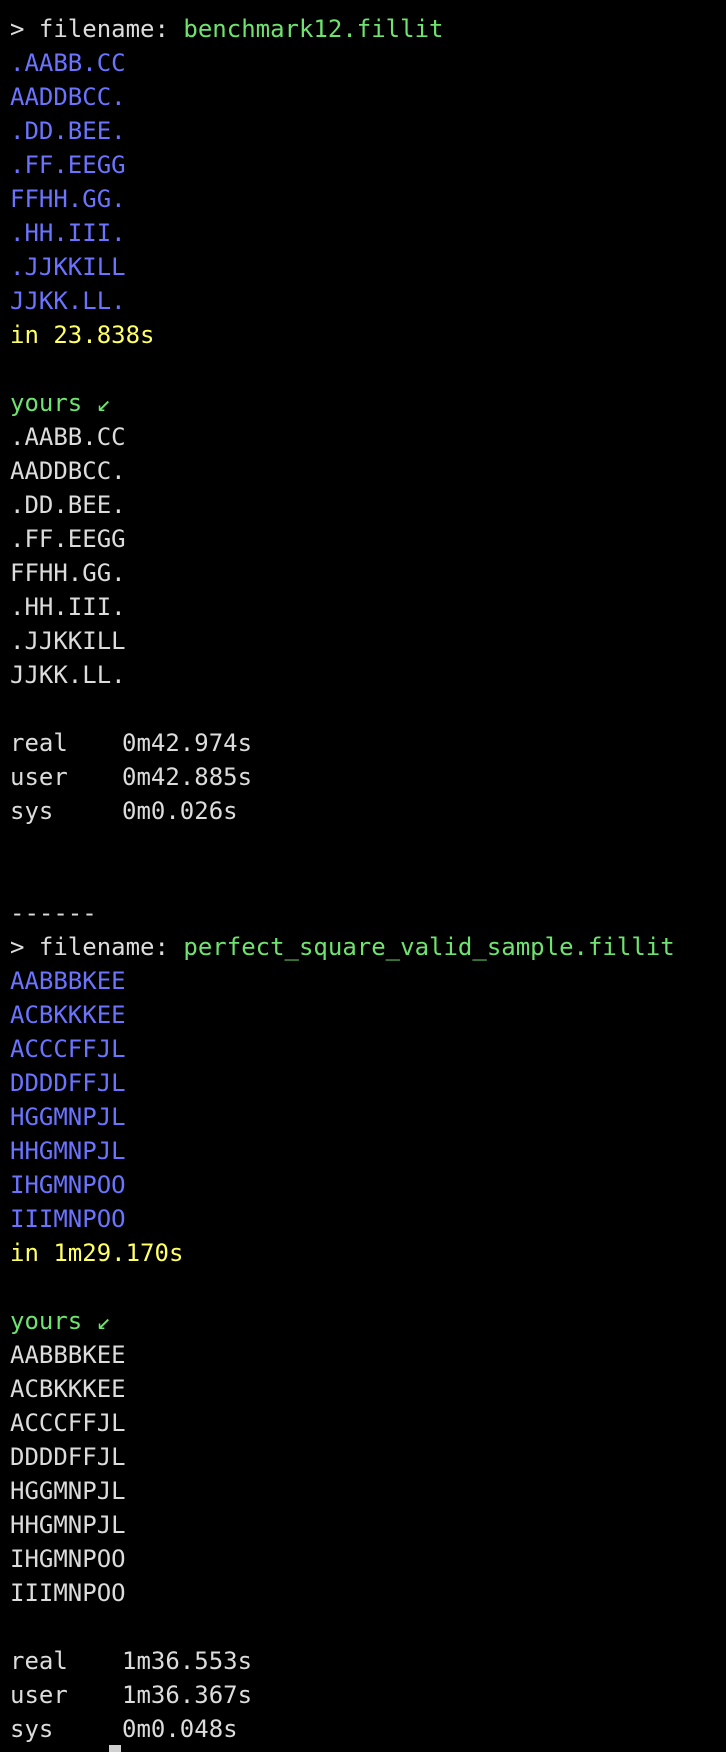 The image size is (726, 1752). Describe the element at coordinates (180, 811) in the screenshot. I see `stat-value: 0m0.026s` at that location.